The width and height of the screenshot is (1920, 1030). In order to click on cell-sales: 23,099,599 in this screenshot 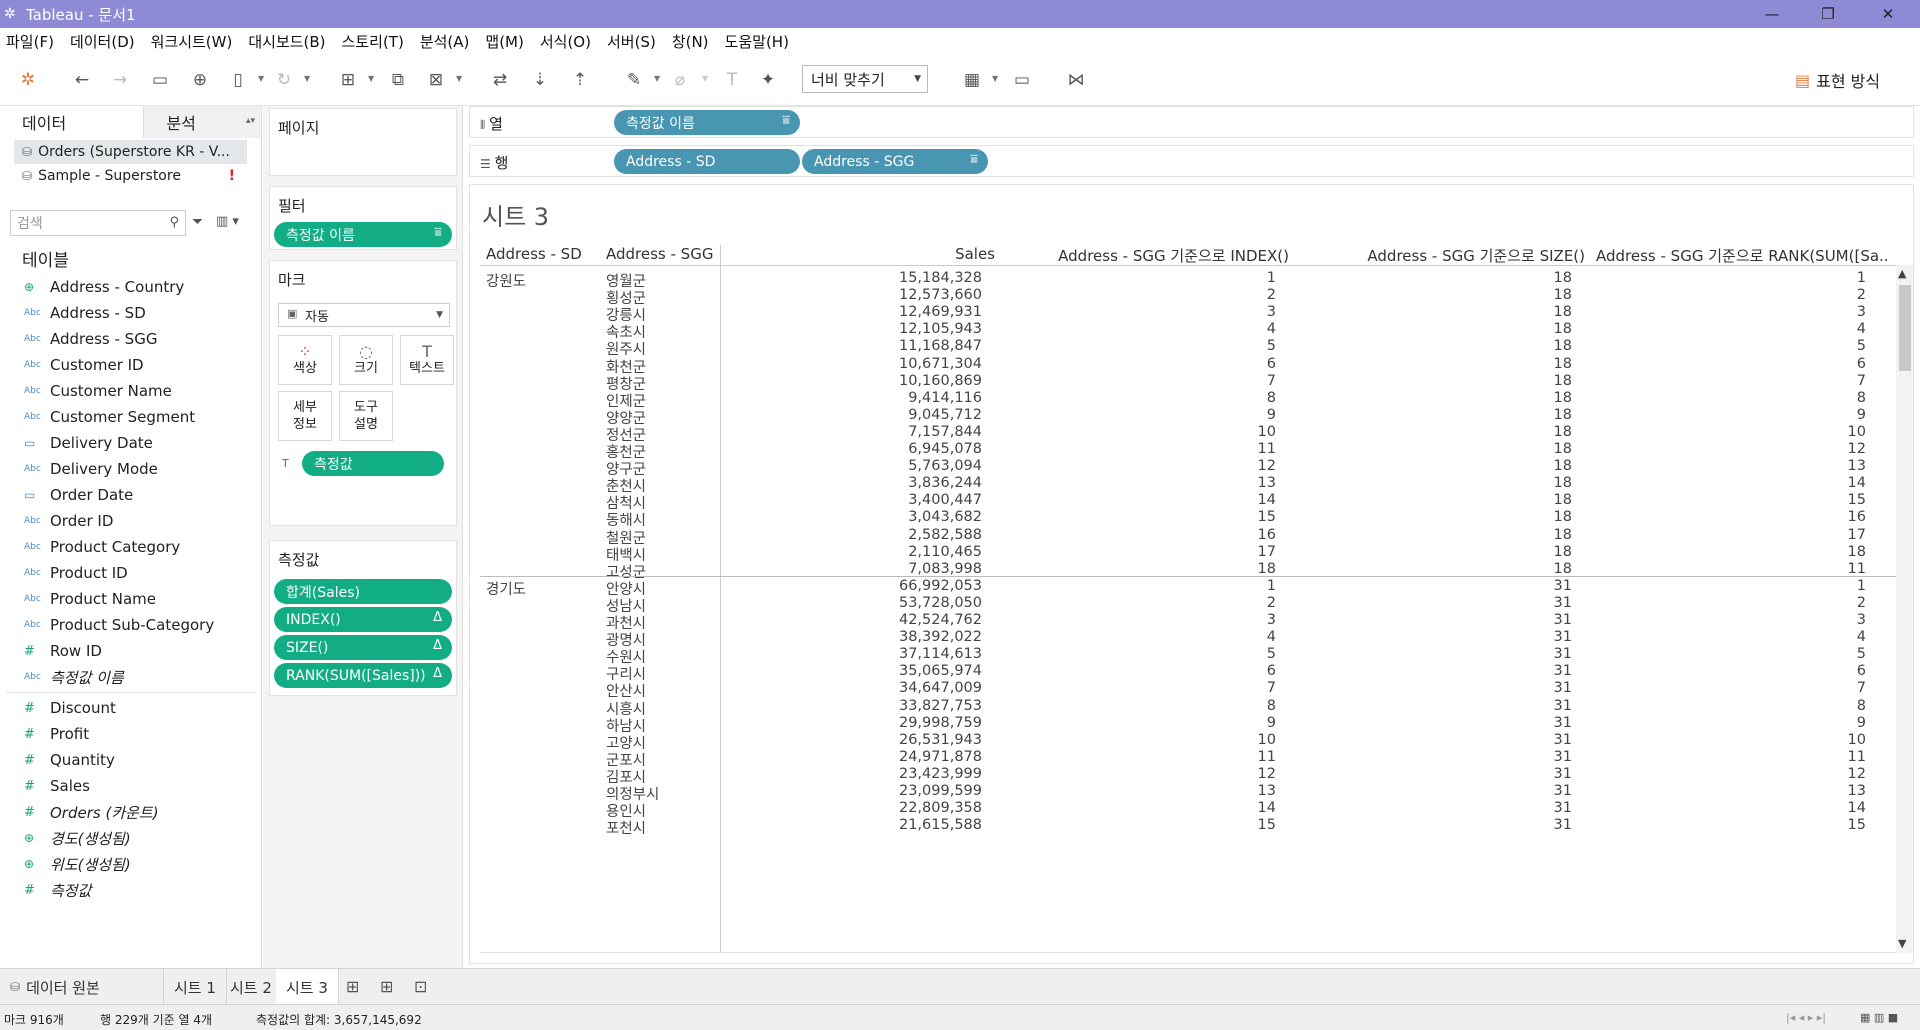, I will do `click(940, 791)`.